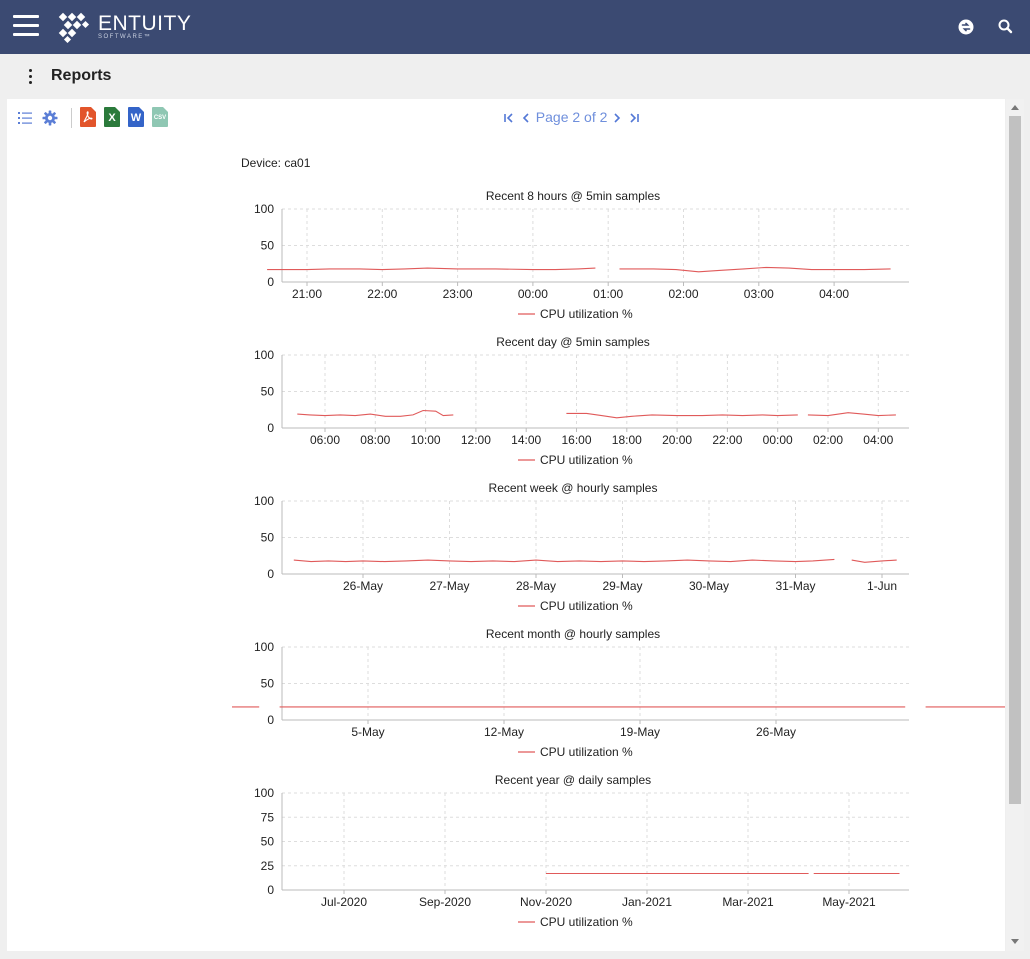 Image resolution: width=1030 pixels, height=959 pixels. What do you see at coordinates (476, 440) in the screenshot?
I see `x-tick-label: 12:00` at bounding box center [476, 440].